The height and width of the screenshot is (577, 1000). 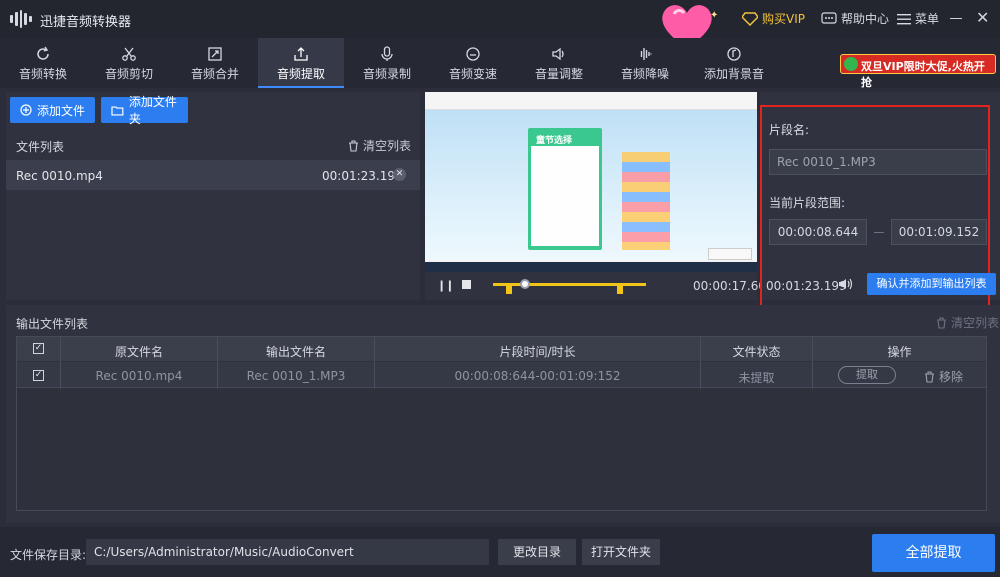 What do you see at coordinates (466, 284) in the screenshot?
I see `stop-icon` at bounding box center [466, 284].